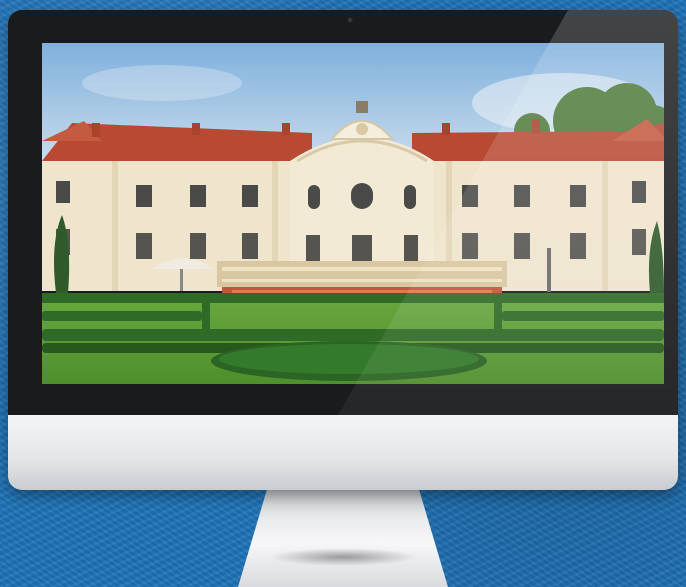 The image size is (686, 587). What do you see at coordinates (343, 452) in the screenshot?
I see `monitor-chin` at bounding box center [343, 452].